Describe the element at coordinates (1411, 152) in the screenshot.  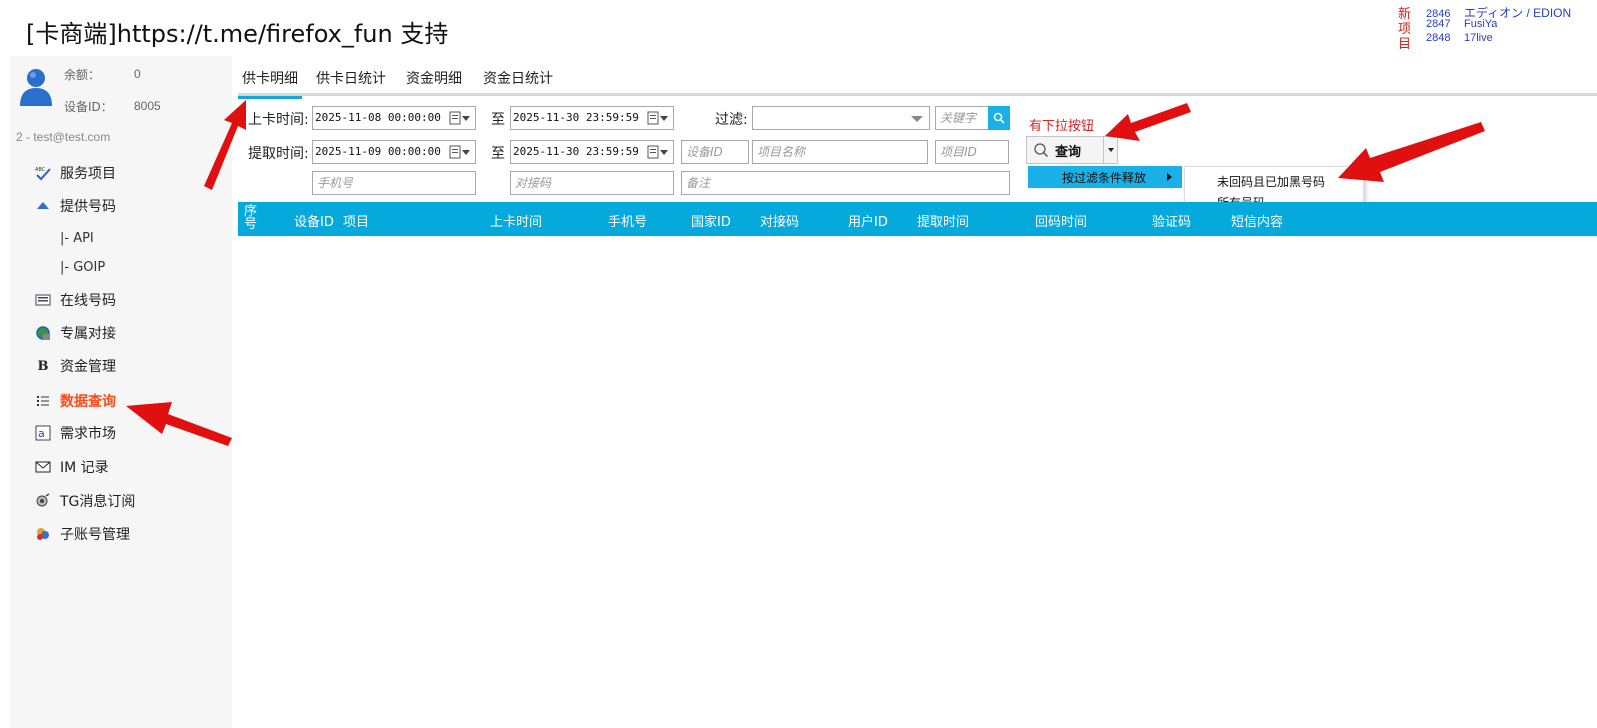
I see `arrow-to-submenu-annotation` at that location.